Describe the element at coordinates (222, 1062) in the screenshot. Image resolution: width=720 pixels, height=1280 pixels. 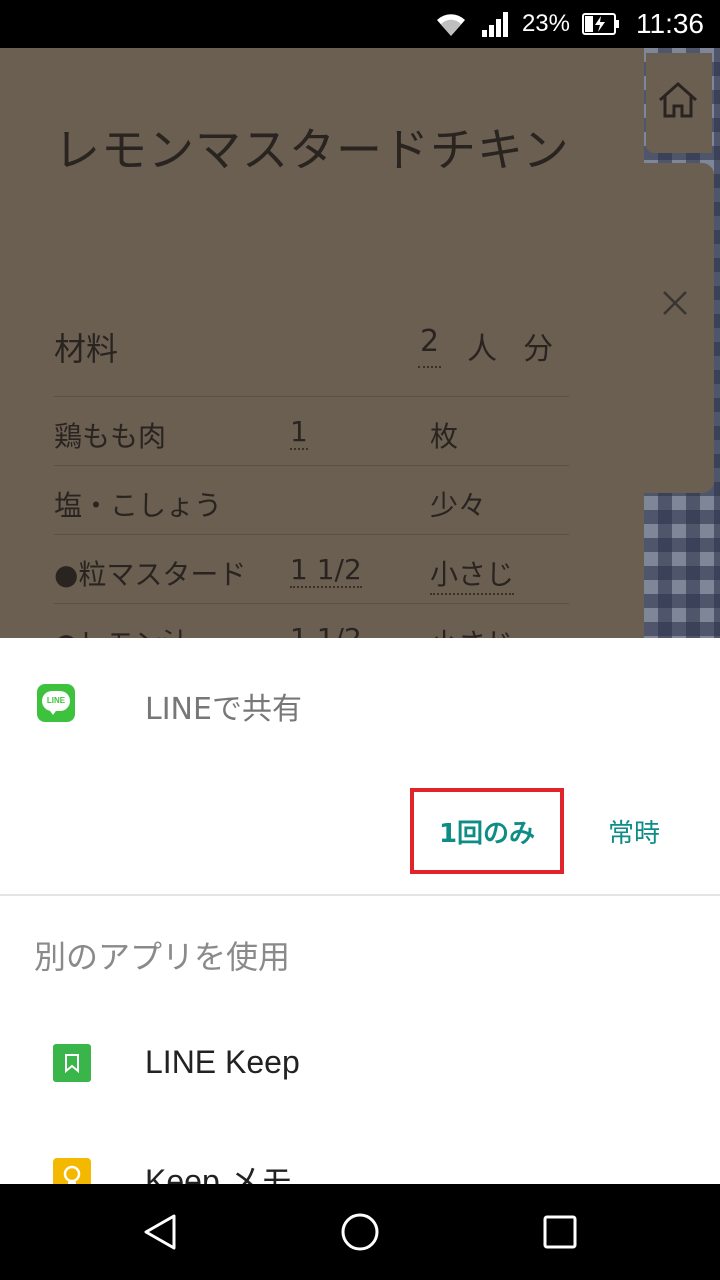
I see `app-option-label: LINE Keep` at that location.